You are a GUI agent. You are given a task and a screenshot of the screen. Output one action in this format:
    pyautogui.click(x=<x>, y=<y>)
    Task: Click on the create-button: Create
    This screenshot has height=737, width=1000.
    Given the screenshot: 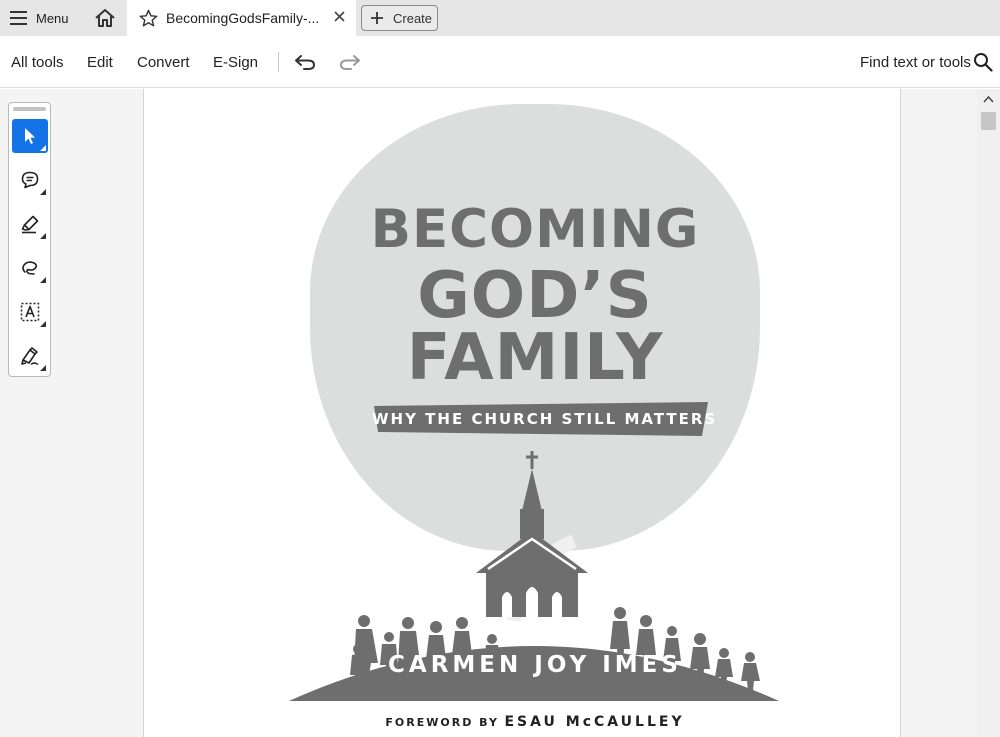 What is the action you would take?
    pyautogui.click(x=399, y=18)
    